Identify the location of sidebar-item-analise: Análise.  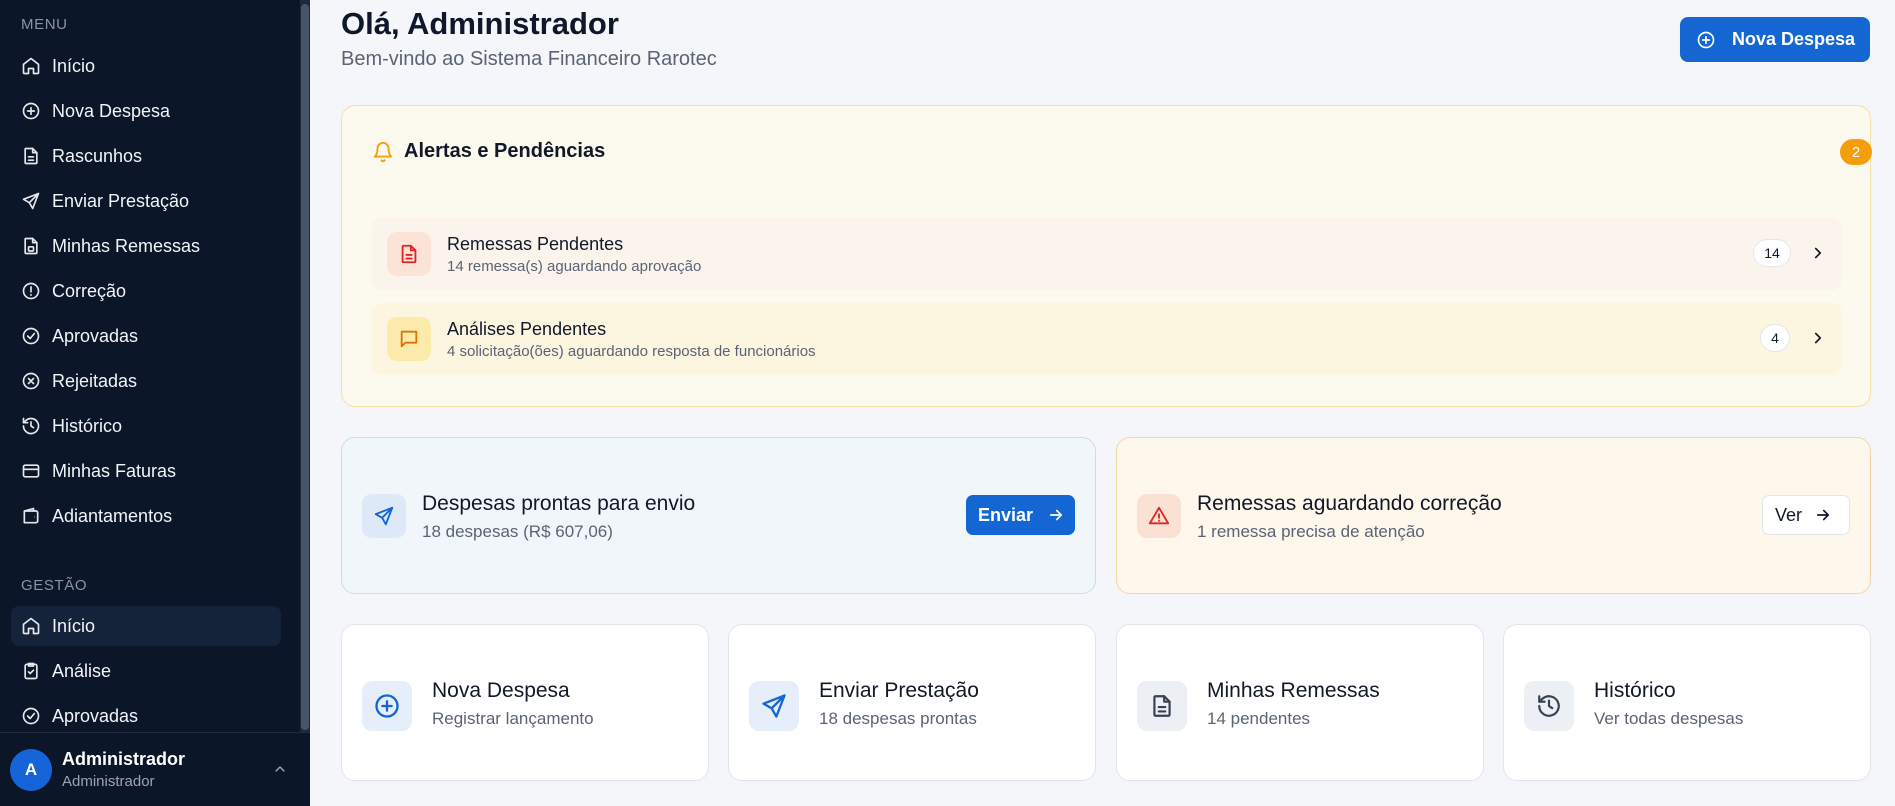
(146, 671).